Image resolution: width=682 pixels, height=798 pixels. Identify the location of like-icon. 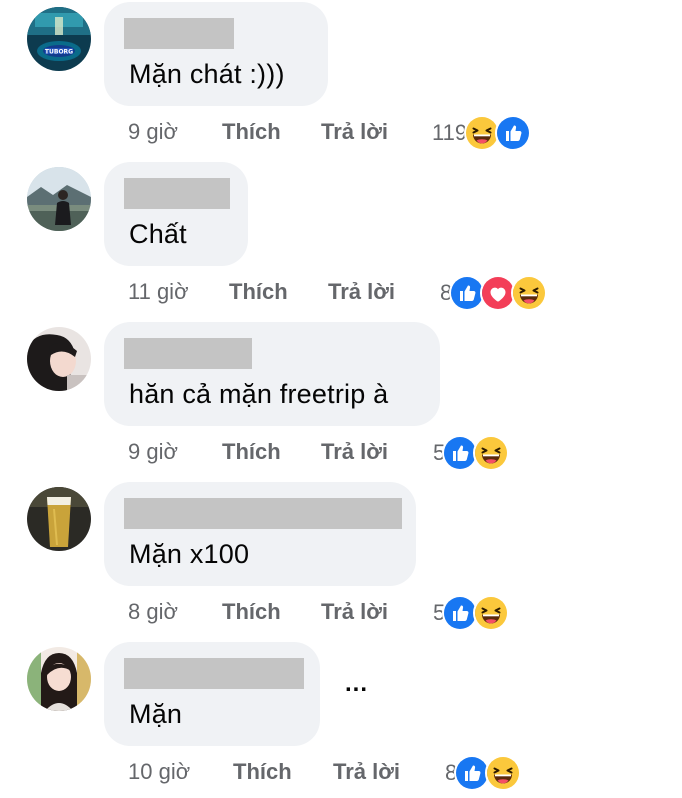
(513, 133).